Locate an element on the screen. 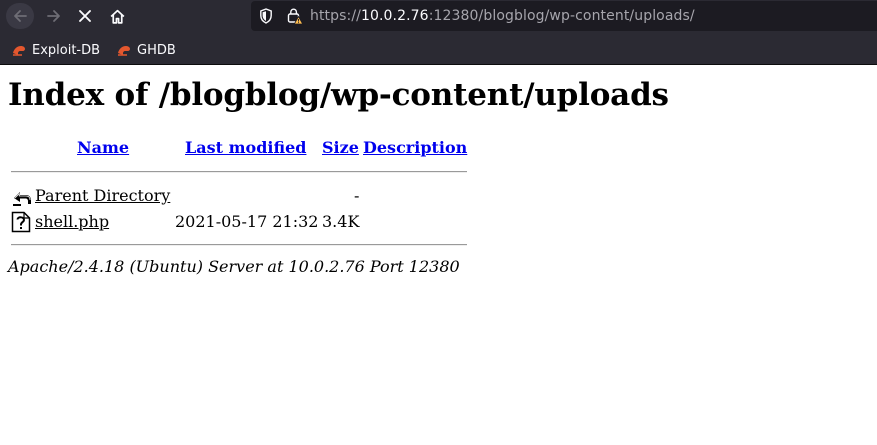 The height and width of the screenshot is (445, 877). file-modified: 2021-05-17 21:32 is located at coordinates (247, 221).